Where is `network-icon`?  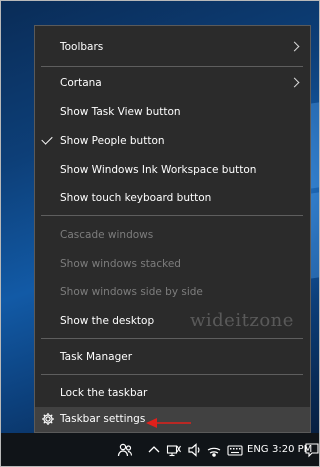
network-icon is located at coordinates (174, 450).